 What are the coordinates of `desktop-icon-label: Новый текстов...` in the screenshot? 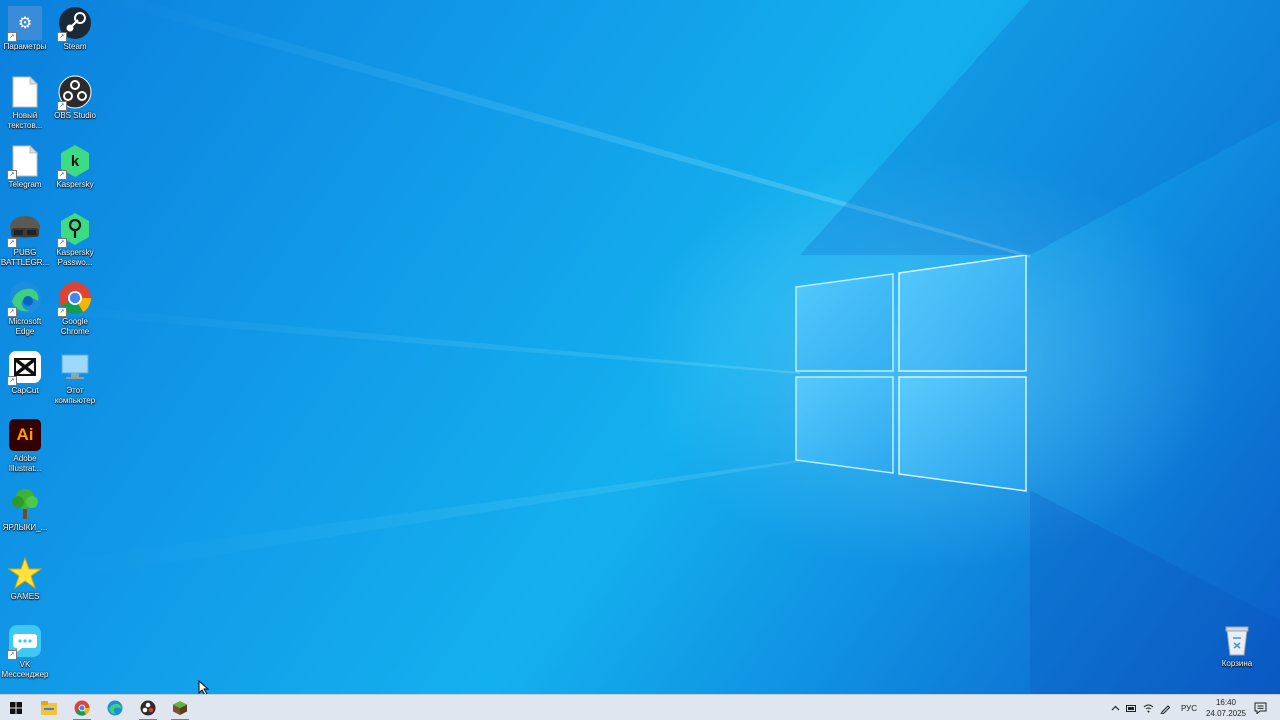 It's located at (25, 120).